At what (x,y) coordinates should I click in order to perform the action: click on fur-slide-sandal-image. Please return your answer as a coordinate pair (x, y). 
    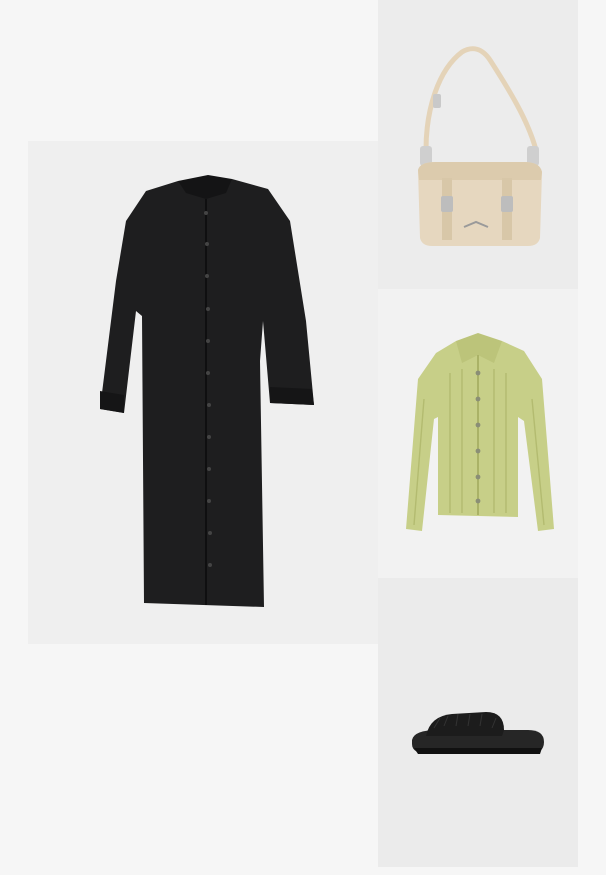
    Looking at the image, I should click on (478, 733).